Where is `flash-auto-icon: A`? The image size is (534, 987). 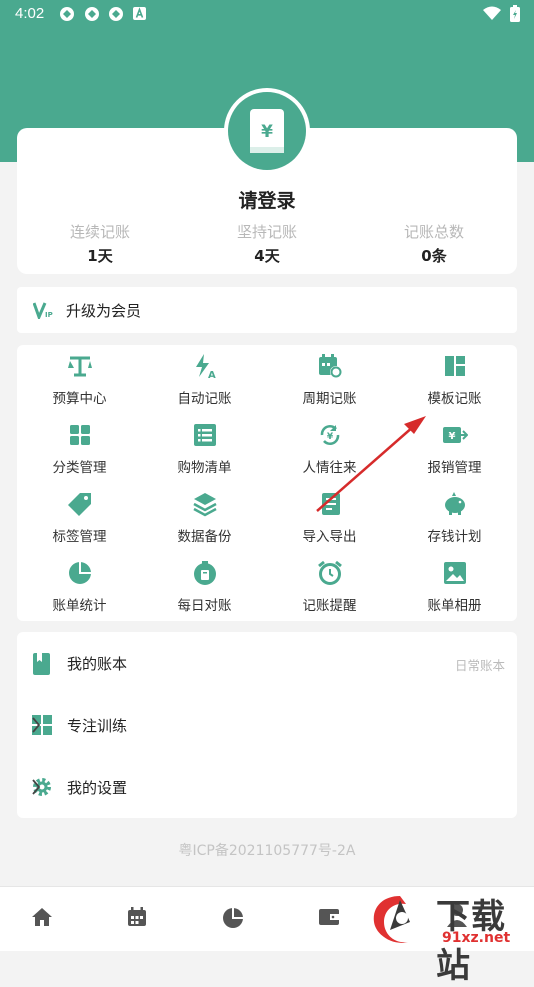
flash-auto-icon: A is located at coordinates (206, 366).